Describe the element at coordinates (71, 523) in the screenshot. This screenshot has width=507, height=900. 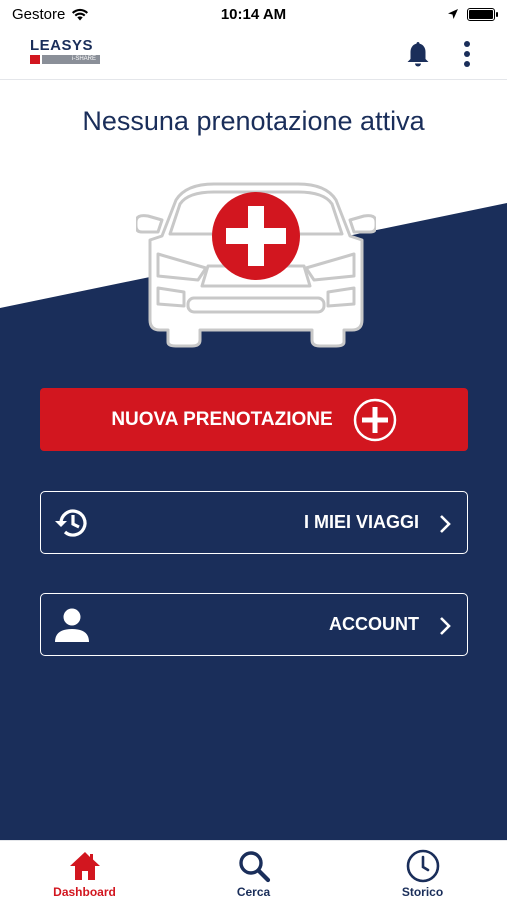
I see `history-icon` at that location.